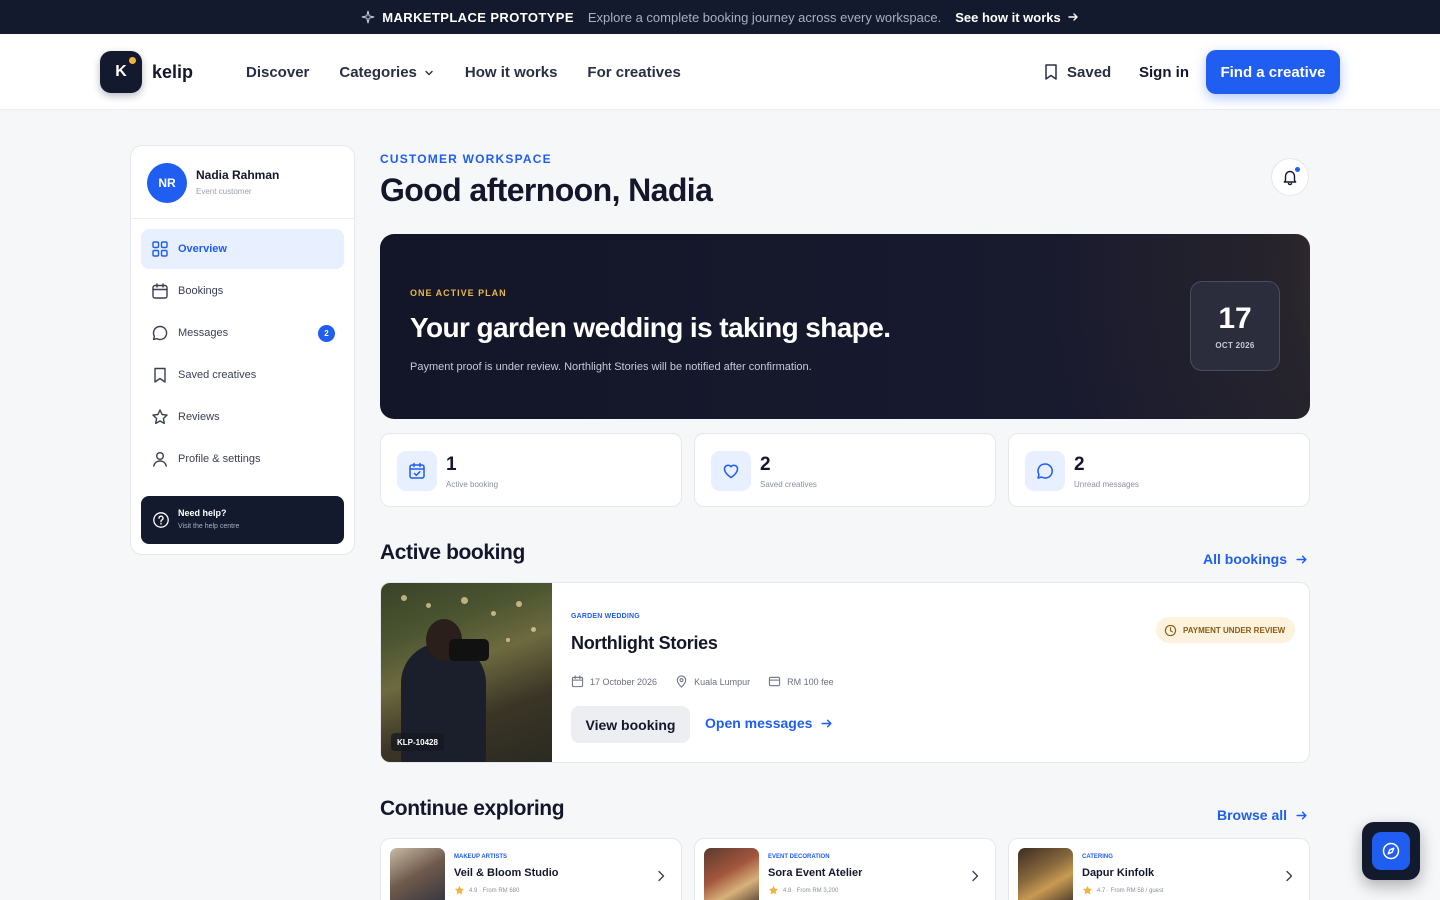  I want to click on user-name: Nadia Rahman, so click(238, 175).